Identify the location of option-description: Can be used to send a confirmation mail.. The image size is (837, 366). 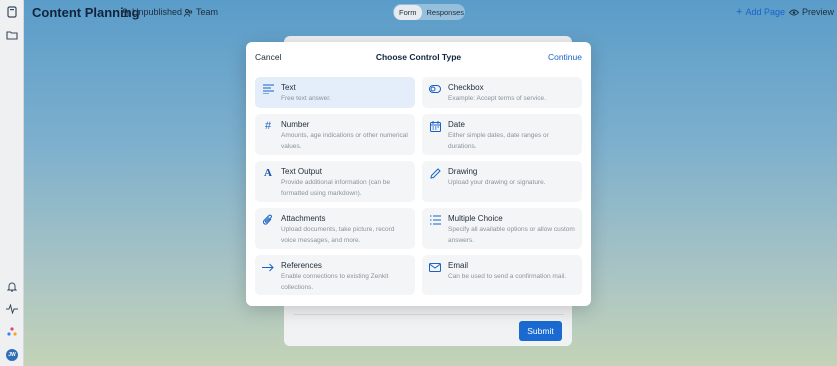
(507, 276).